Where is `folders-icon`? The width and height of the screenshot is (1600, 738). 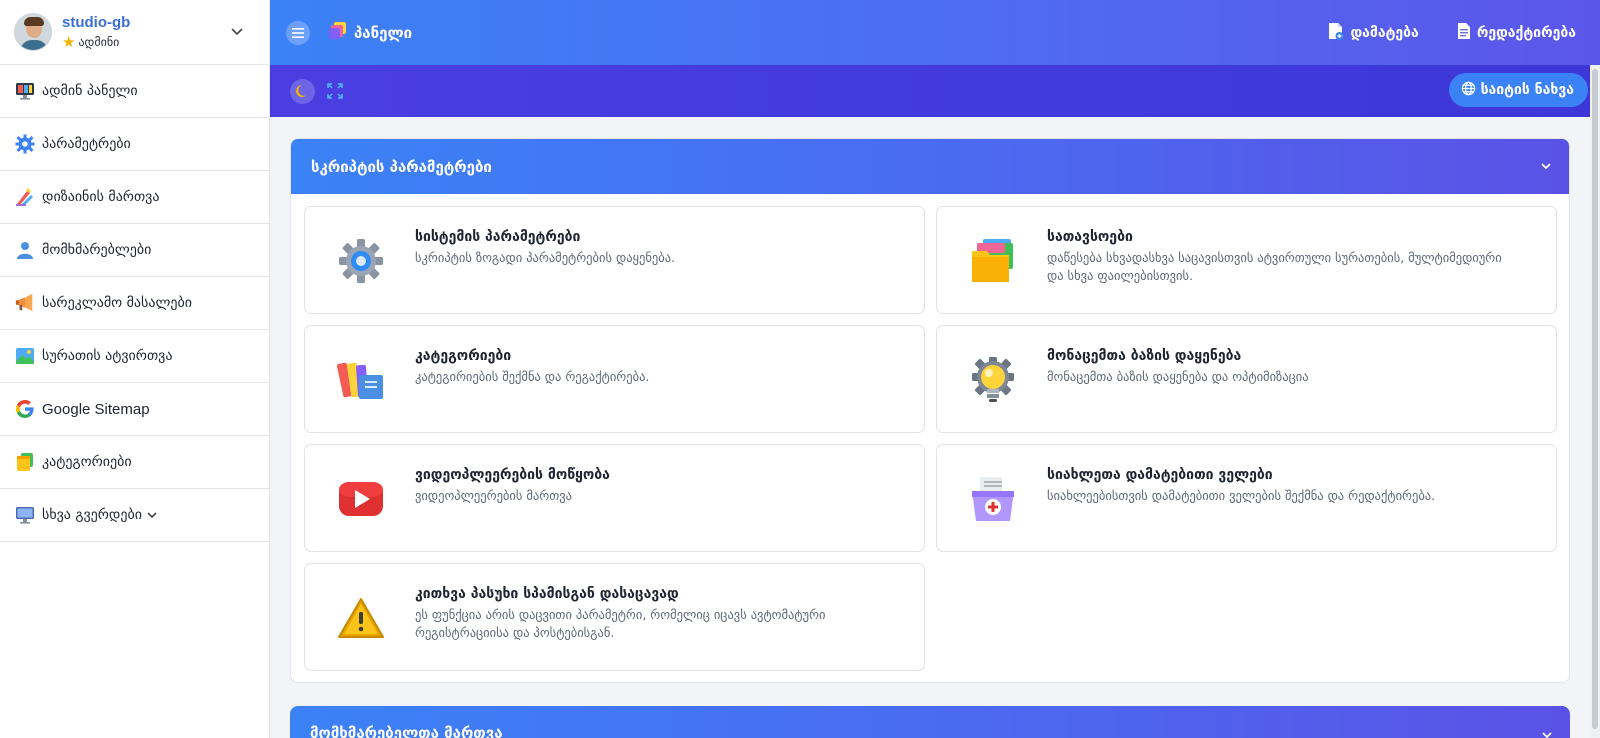
folders-icon is located at coordinates (993, 261).